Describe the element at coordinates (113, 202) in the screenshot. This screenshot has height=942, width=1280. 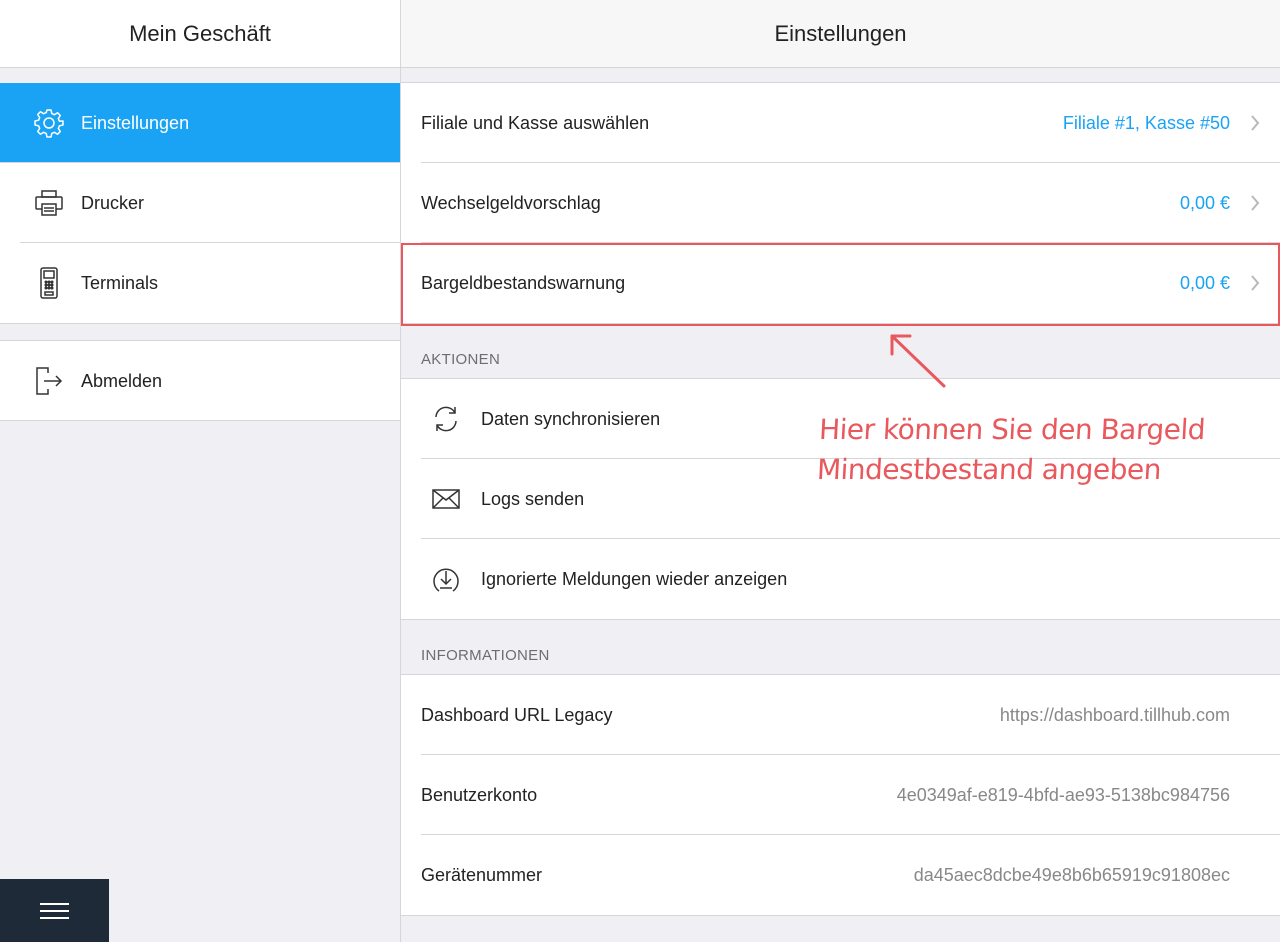
I see `sidebar-item-label: Drucker` at that location.